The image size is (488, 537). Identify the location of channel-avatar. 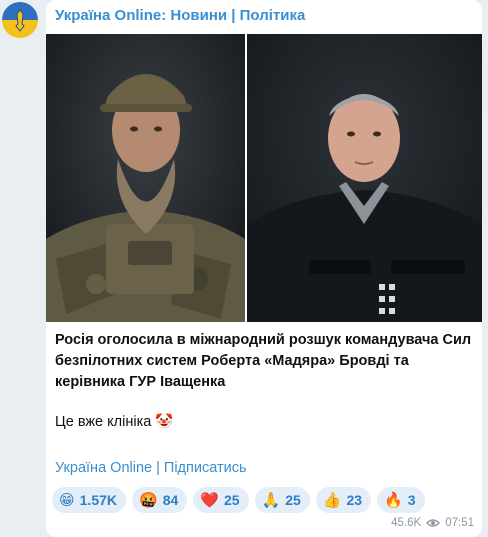
(20, 20).